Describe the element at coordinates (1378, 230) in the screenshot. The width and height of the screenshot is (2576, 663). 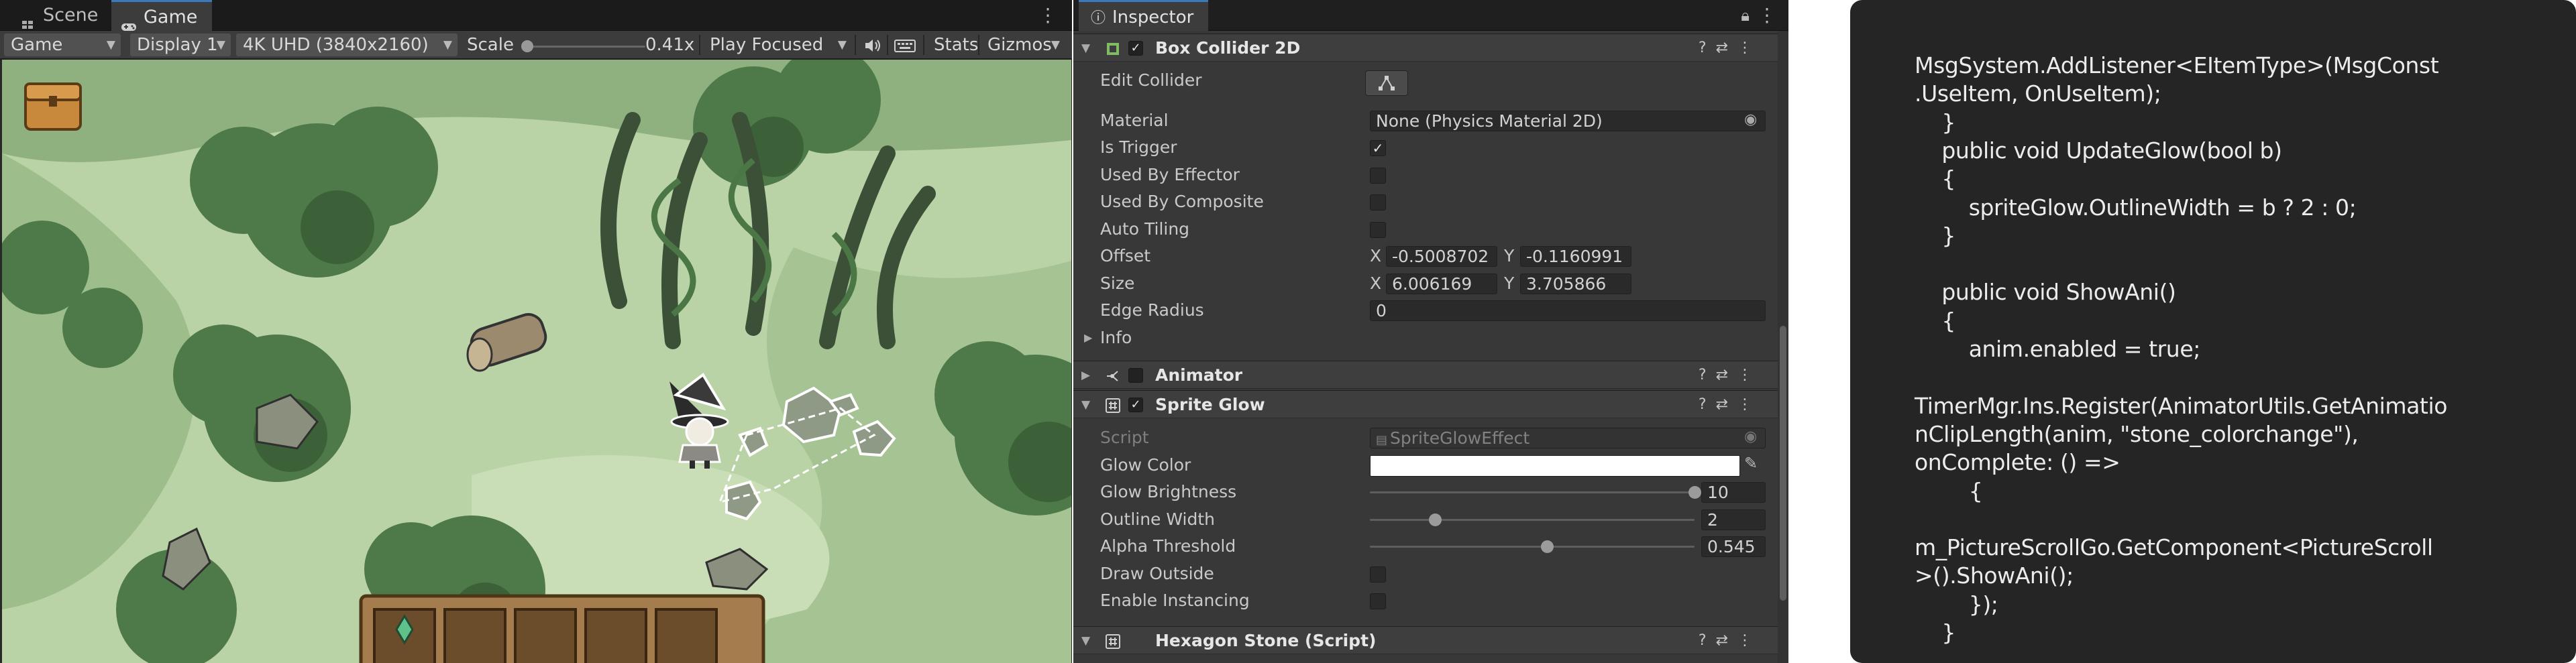
I see `auto-tiling-checkbox` at that location.